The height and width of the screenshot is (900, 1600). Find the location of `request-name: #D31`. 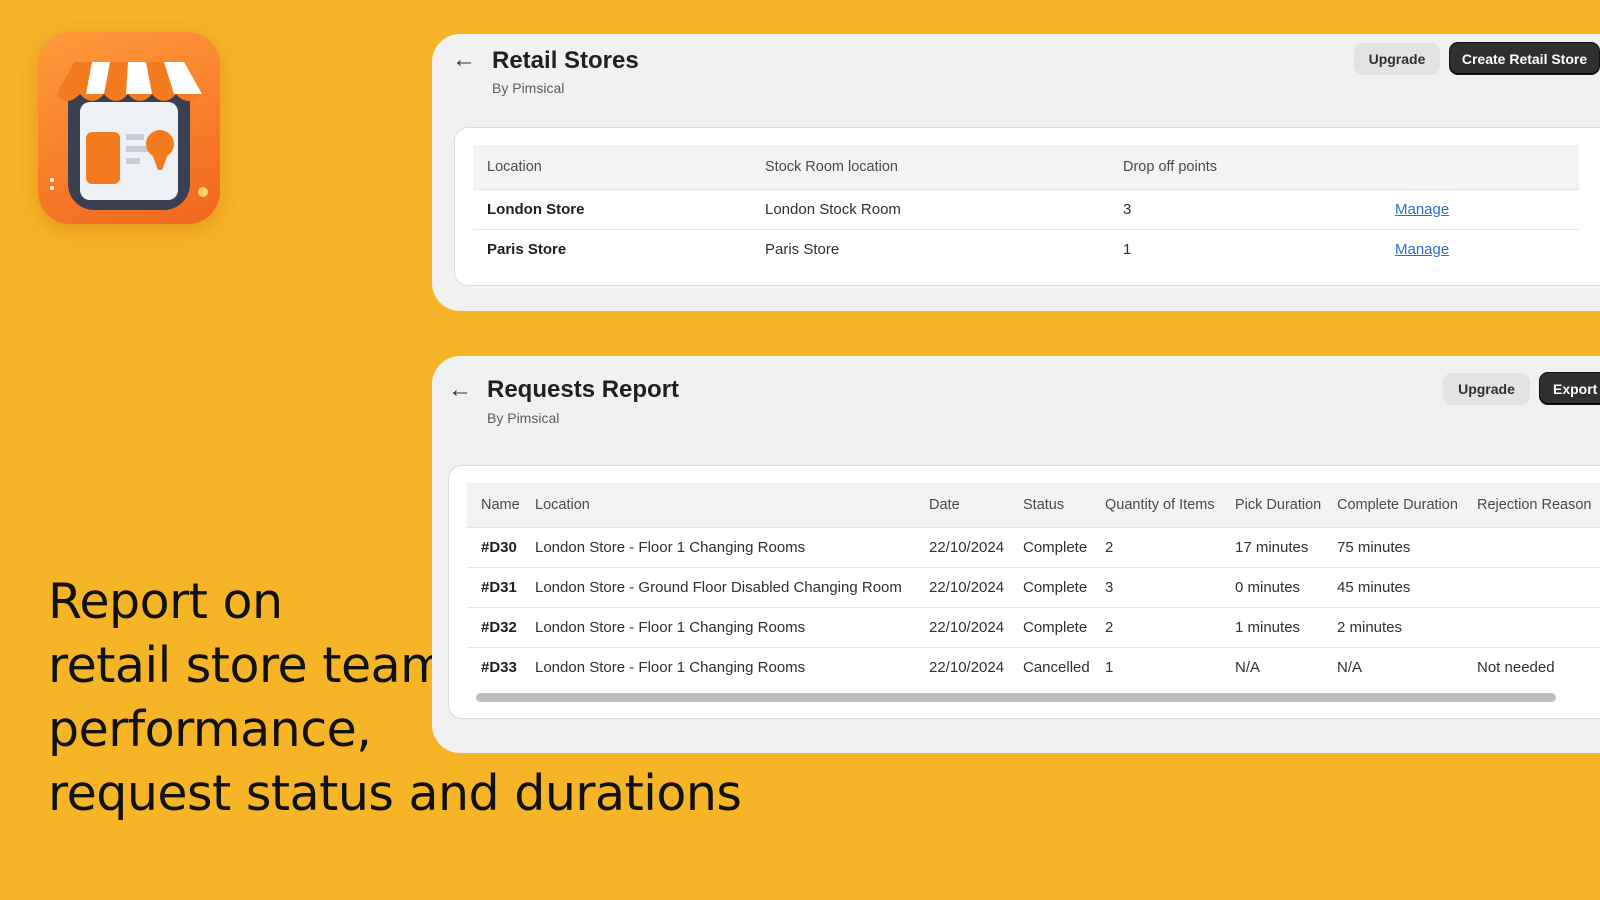

request-name: #D31 is located at coordinates (494, 587).